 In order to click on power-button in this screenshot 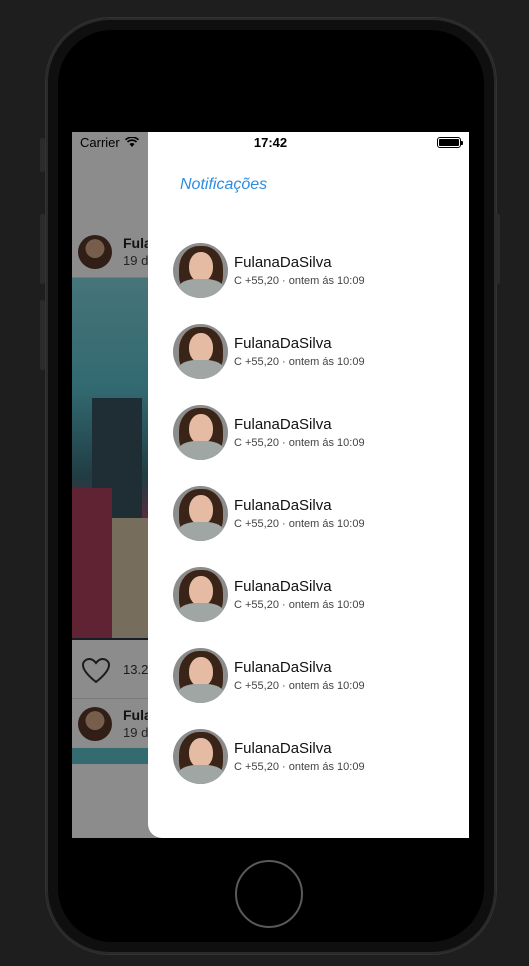, I will do `click(497, 249)`.